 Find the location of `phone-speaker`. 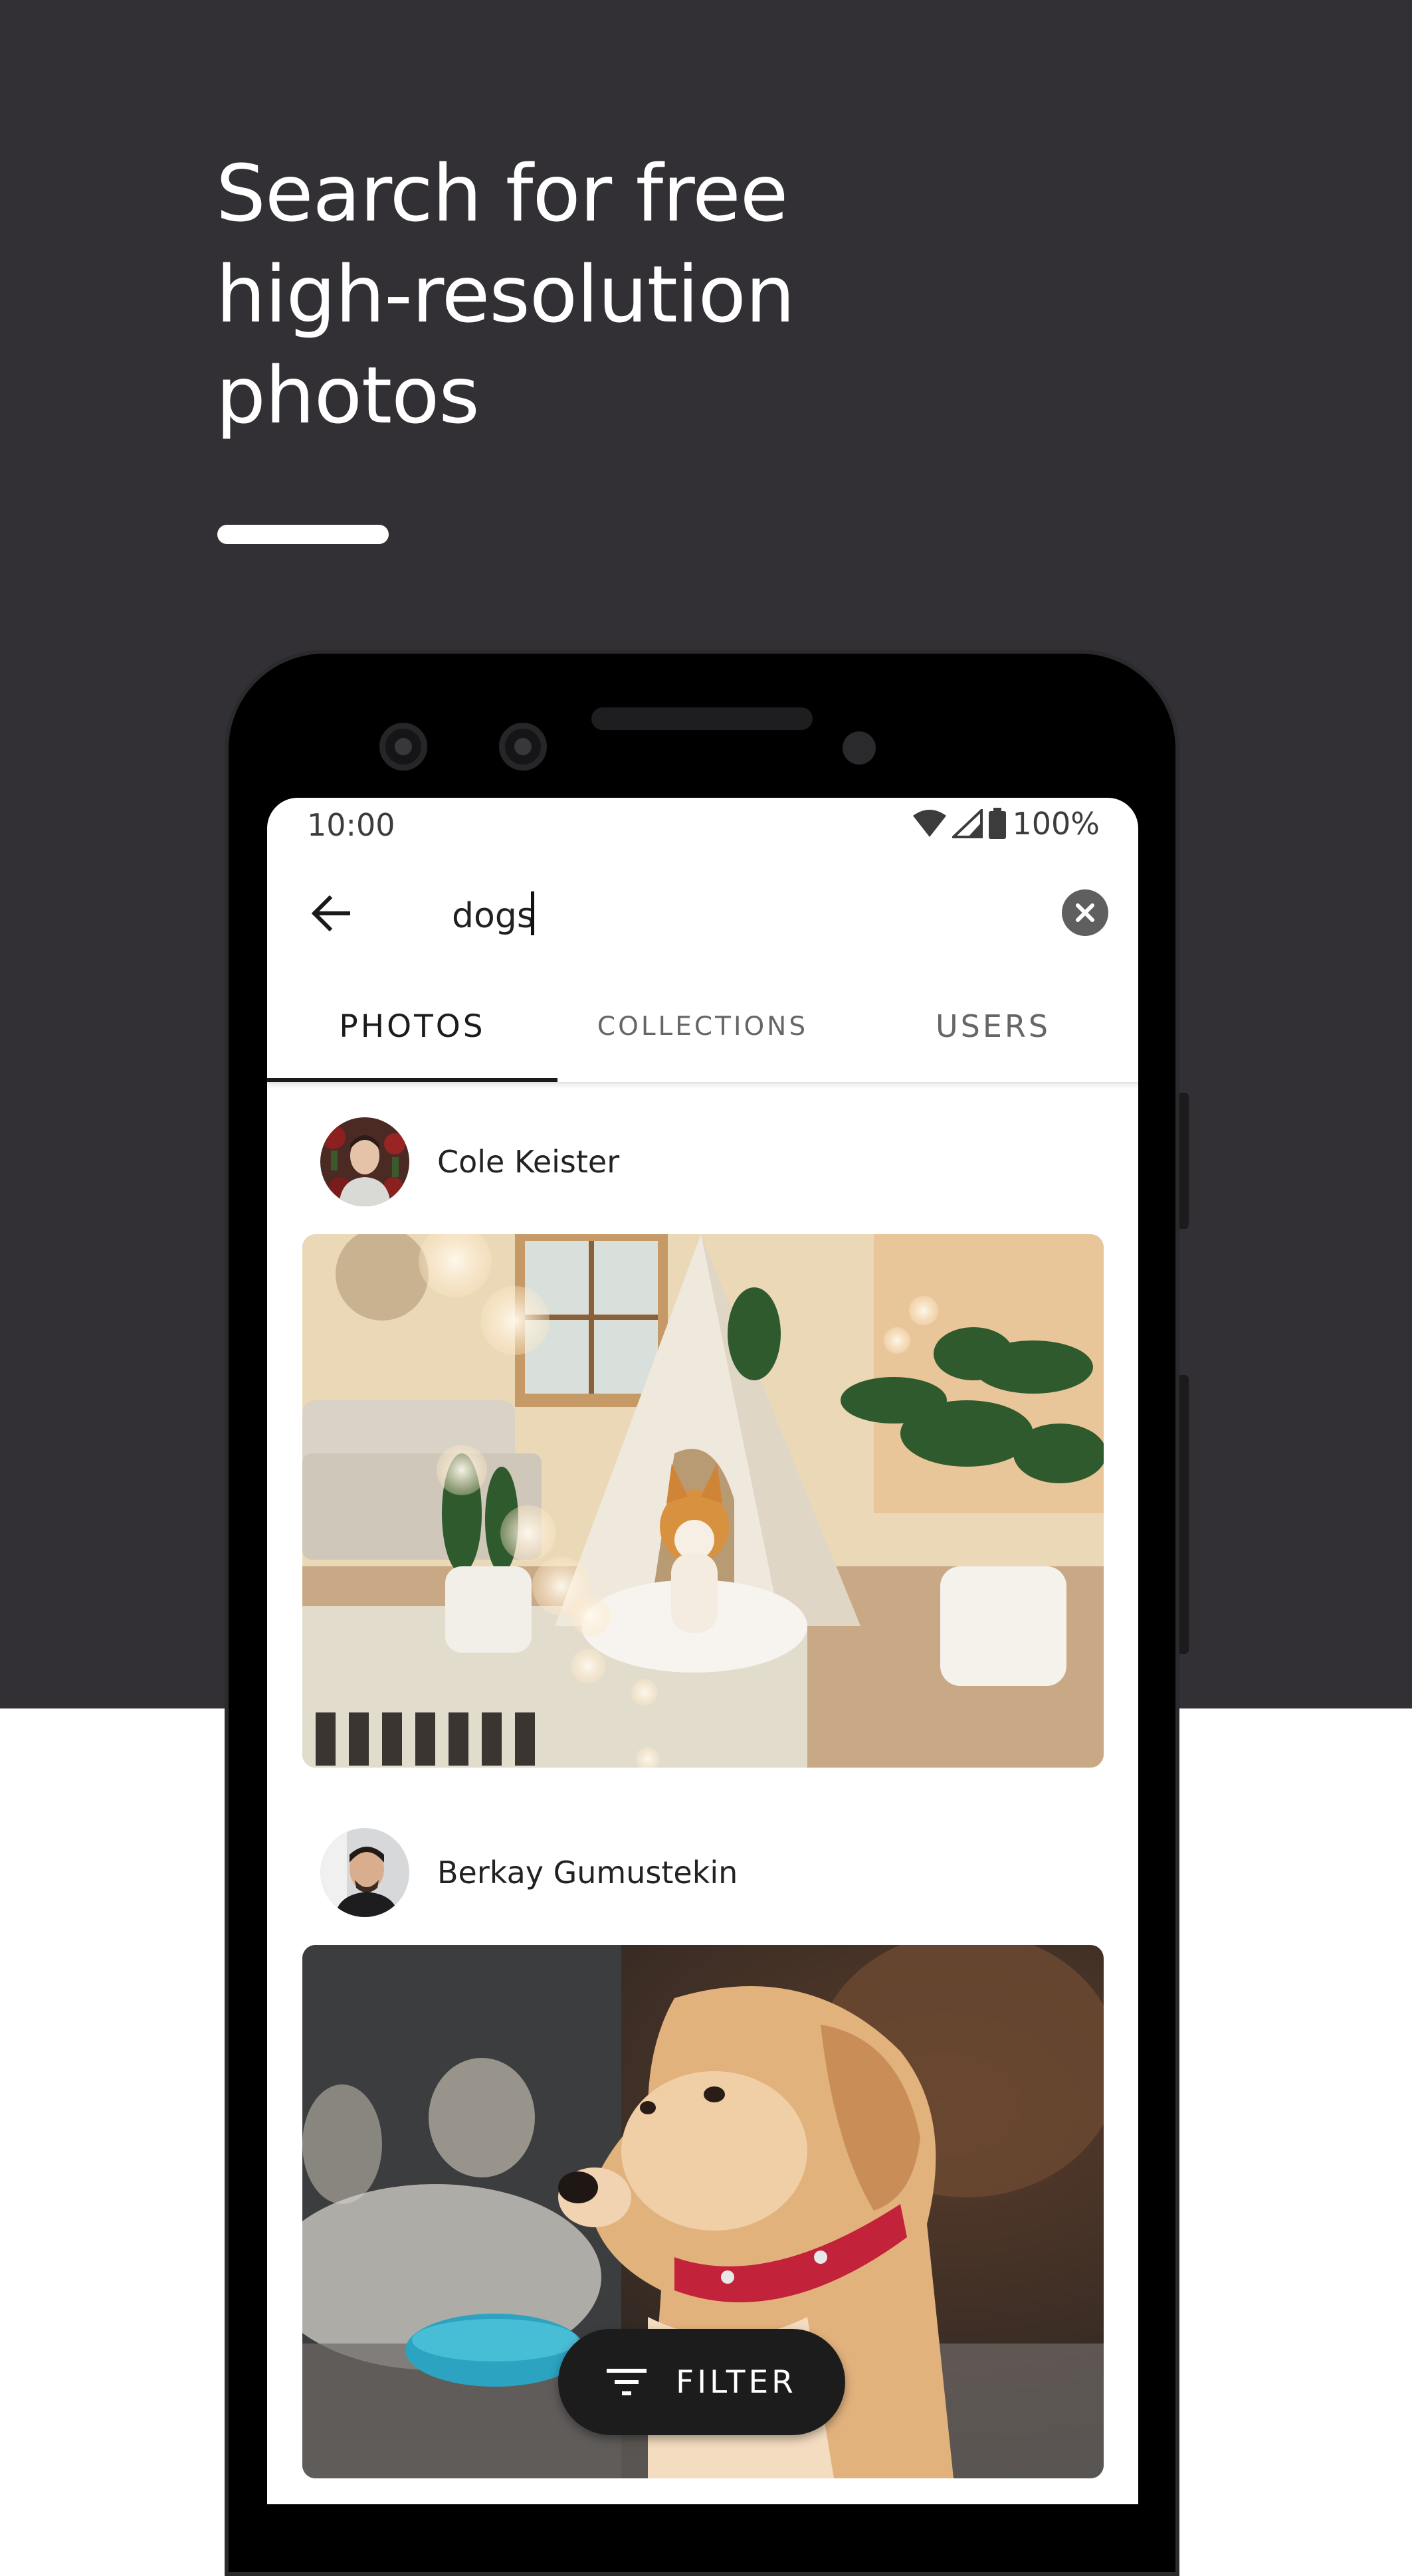

phone-speaker is located at coordinates (702, 718).